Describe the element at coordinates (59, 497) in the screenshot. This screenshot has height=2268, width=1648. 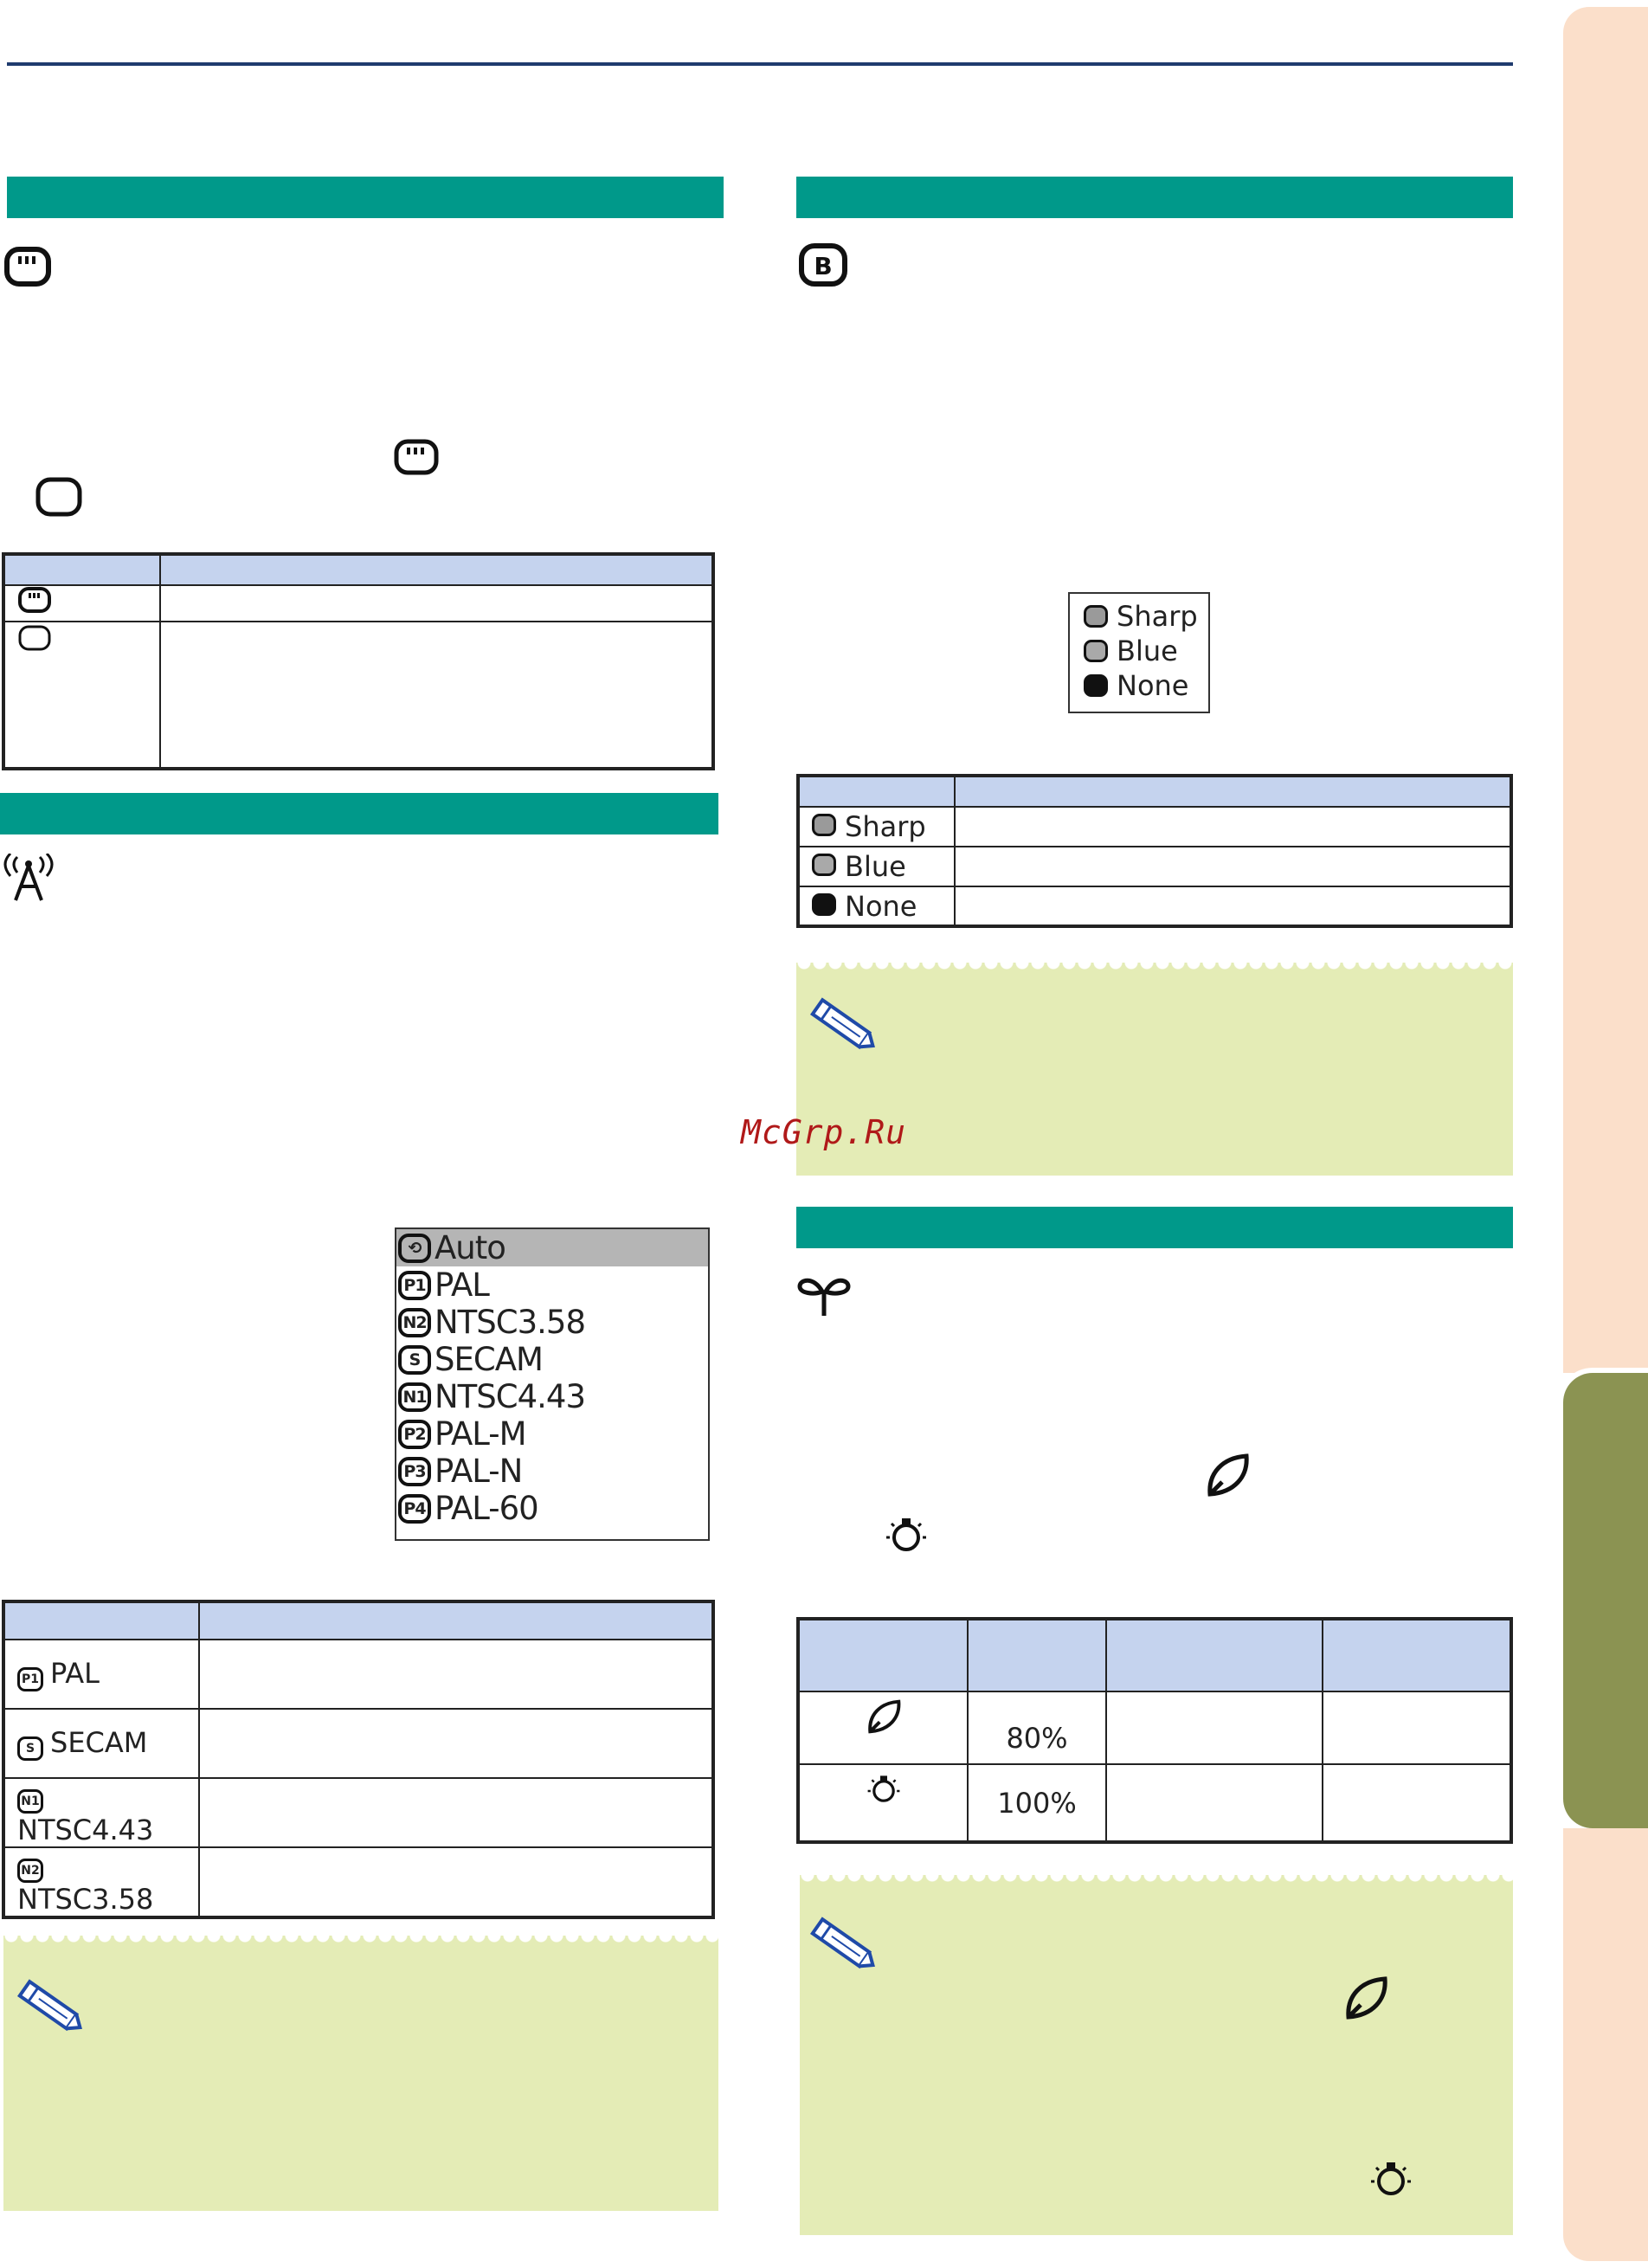
I see `blank-remote-button-icon` at that location.